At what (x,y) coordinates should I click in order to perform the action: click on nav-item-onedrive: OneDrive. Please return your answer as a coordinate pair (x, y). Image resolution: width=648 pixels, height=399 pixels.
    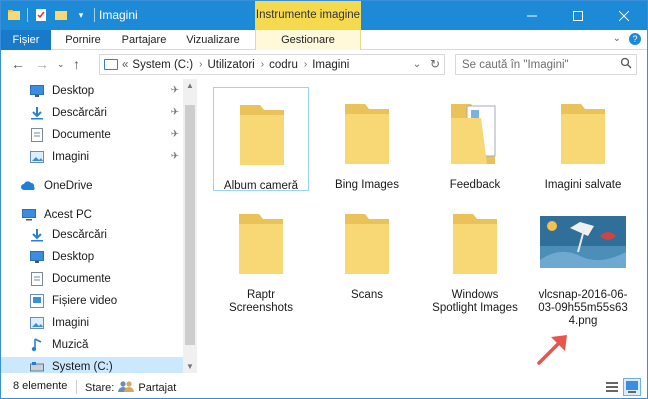
    Looking at the image, I should click on (92, 186).